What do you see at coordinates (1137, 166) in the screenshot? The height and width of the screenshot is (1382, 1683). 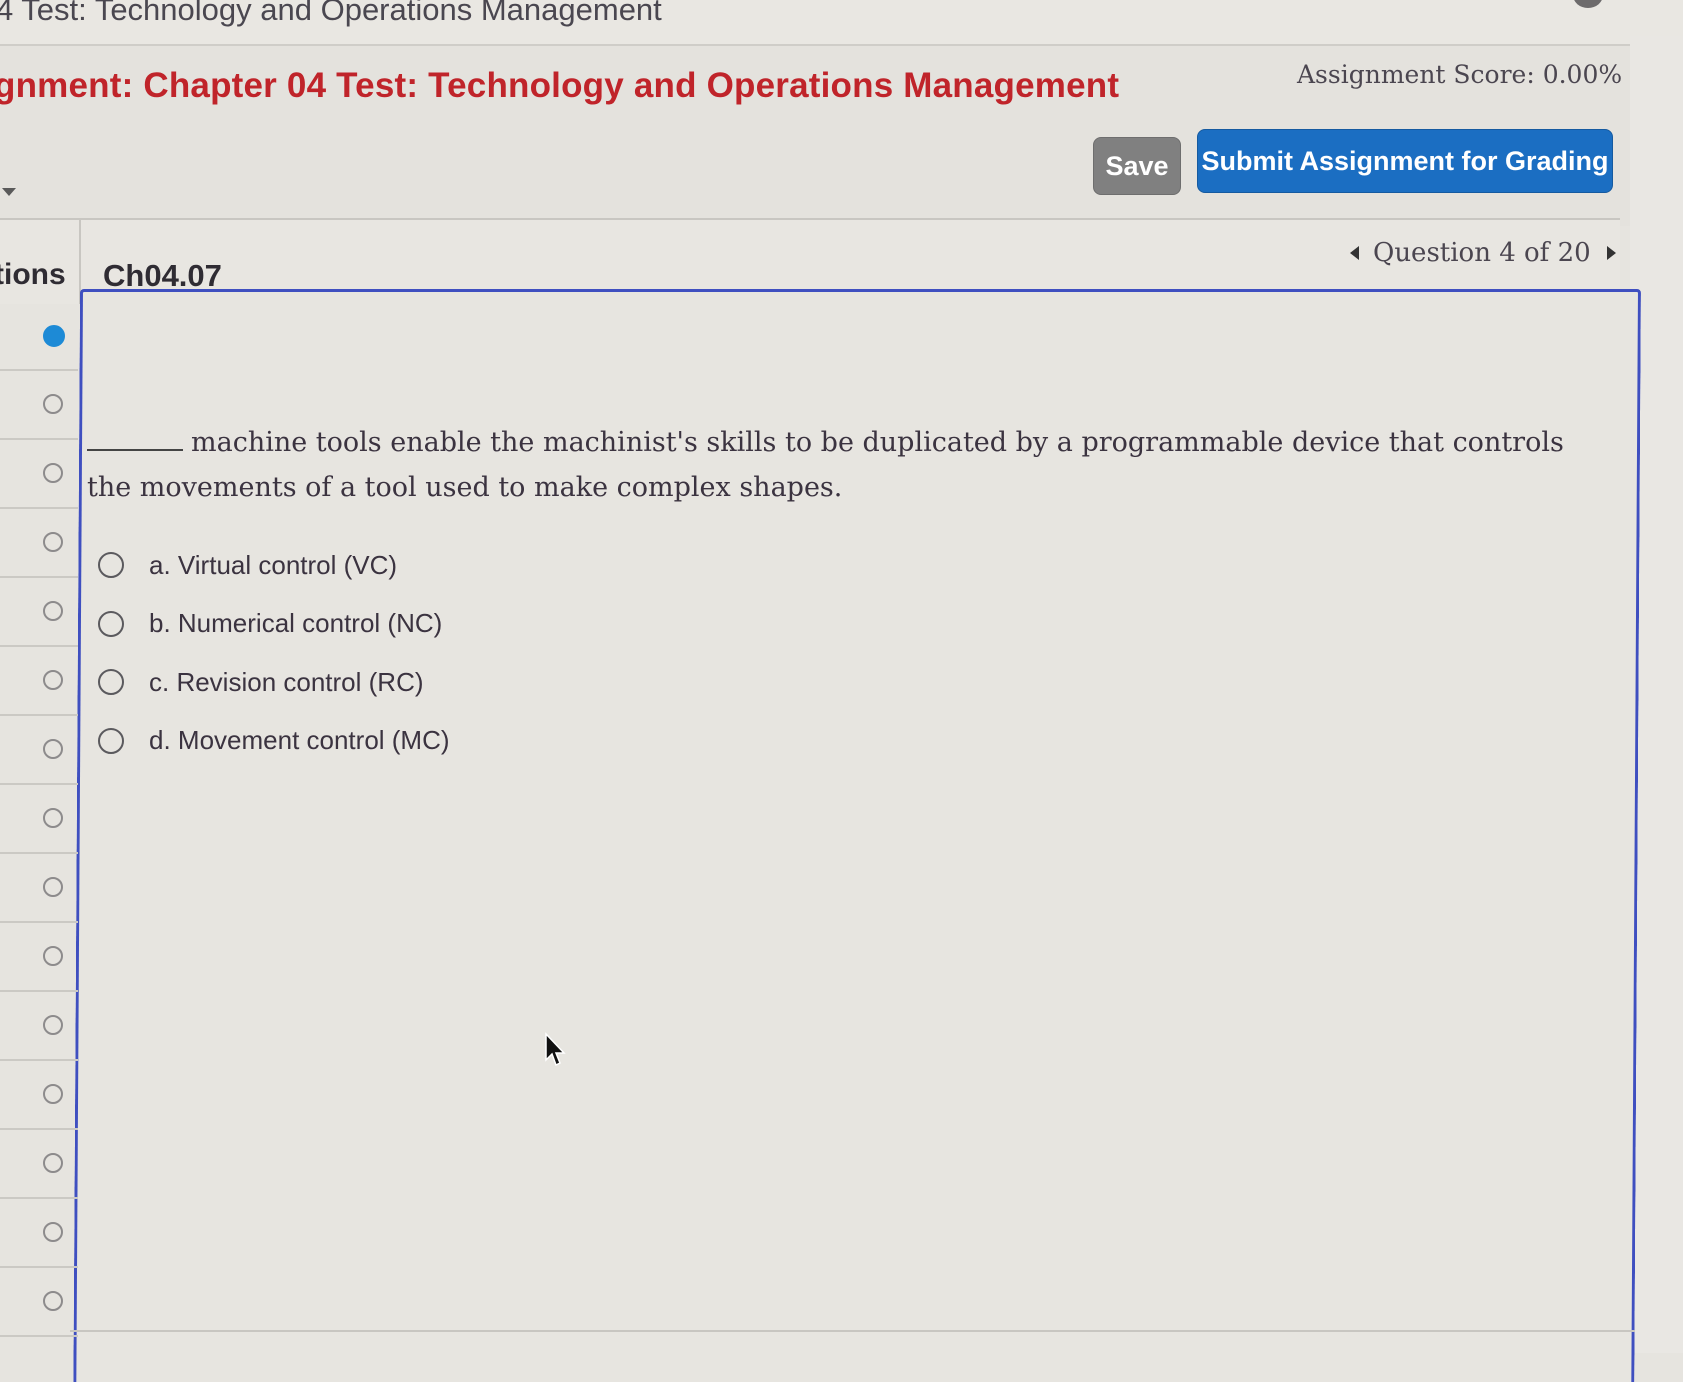 I see `save-button: Save` at bounding box center [1137, 166].